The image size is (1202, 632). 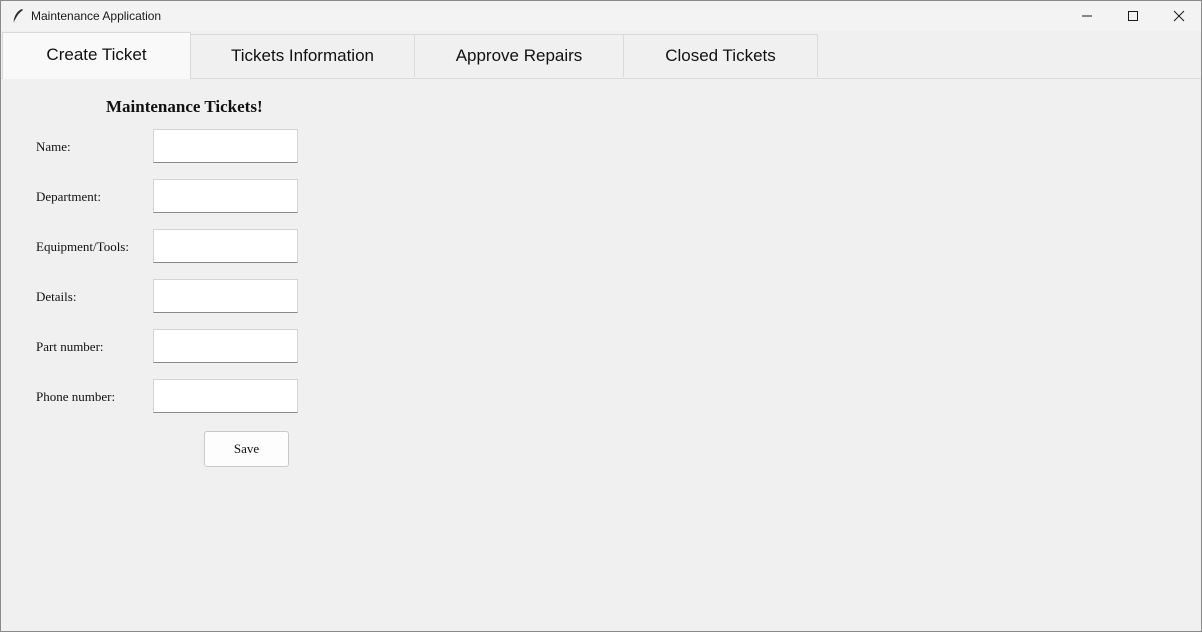 I want to click on name-label: Name:, so click(x=53, y=146).